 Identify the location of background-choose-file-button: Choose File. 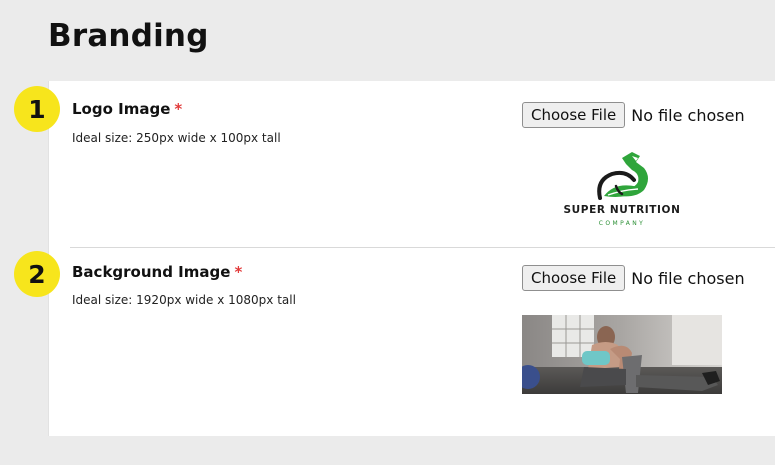
(574, 278).